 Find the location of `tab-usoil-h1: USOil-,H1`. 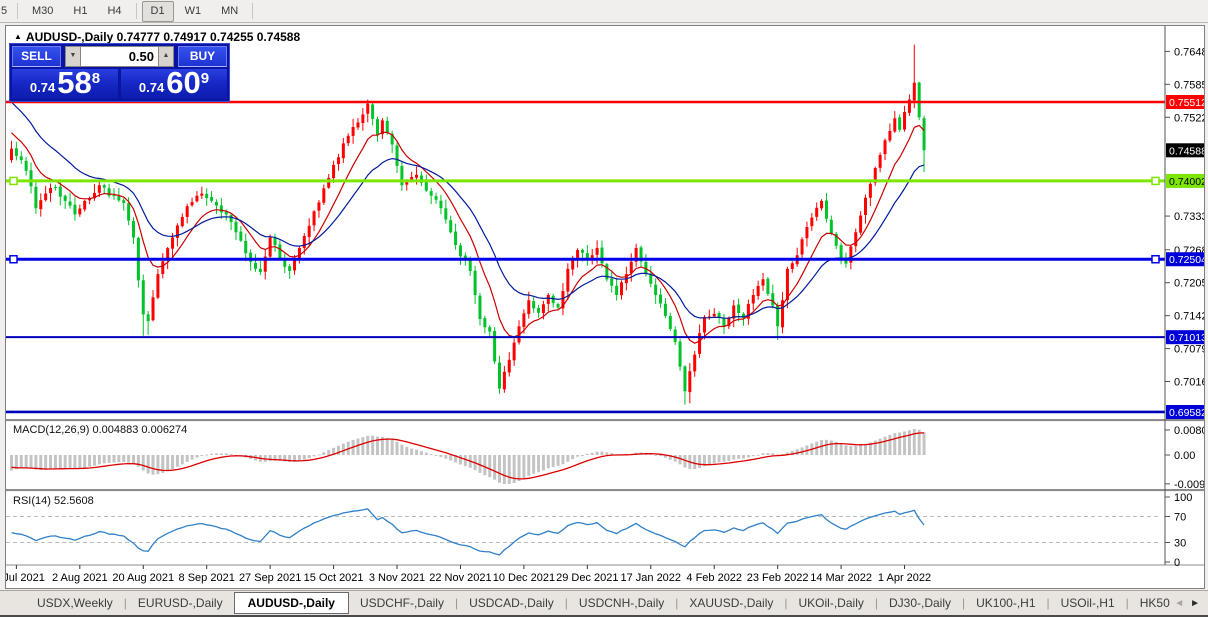

tab-usoil-h1: USOil-,H1 is located at coordinates (1088, 603).